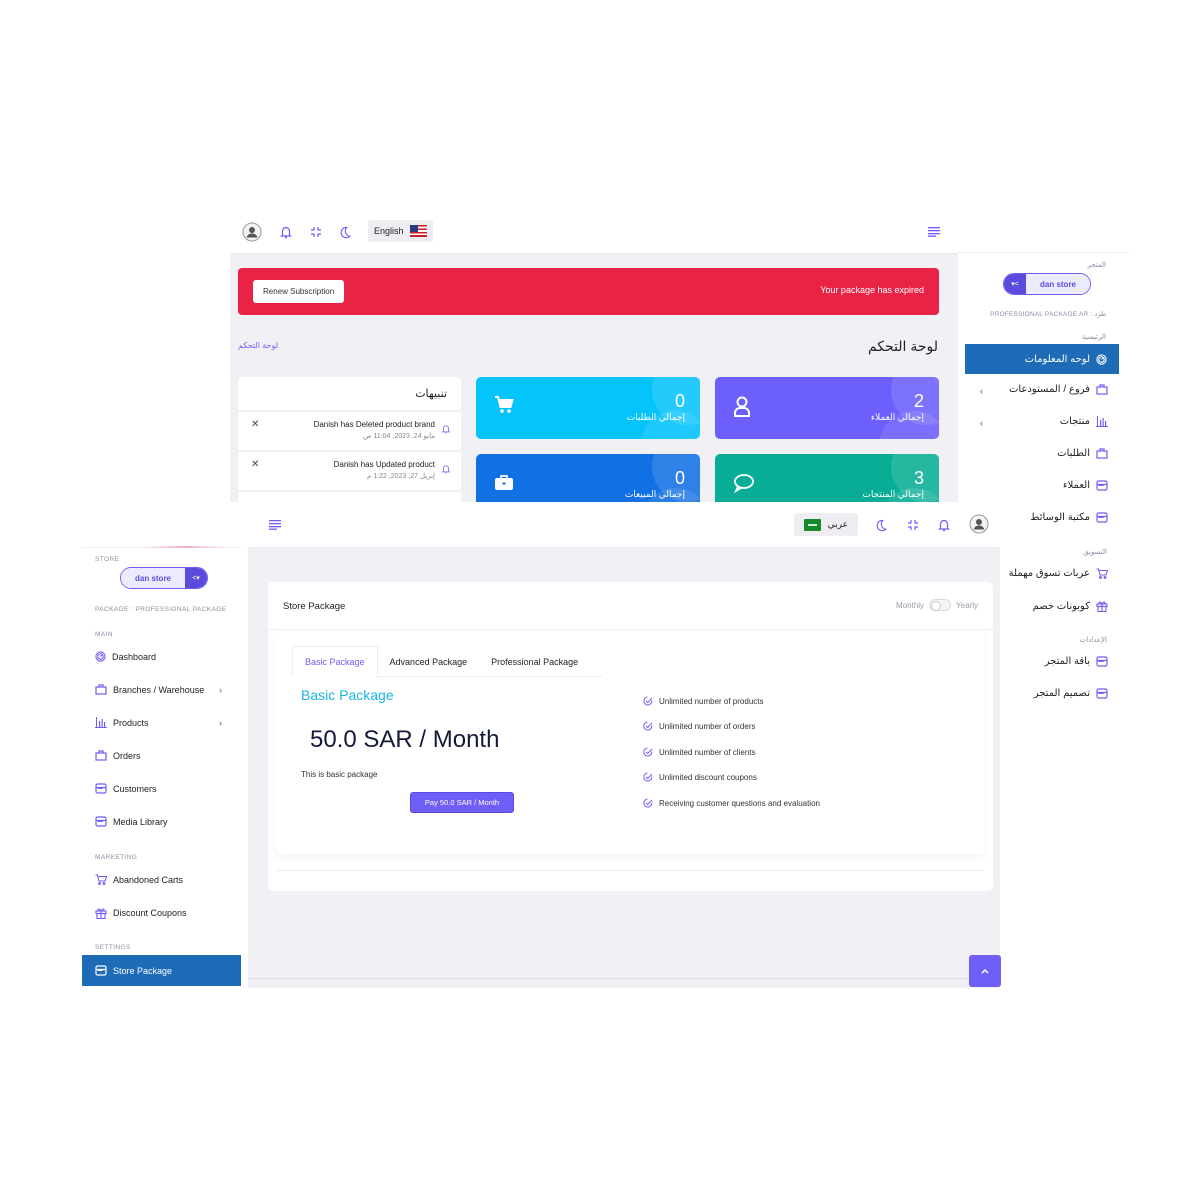 Image resolution: width=1200 pixels, height=1200 pixels. I want to click on breadcrumb: لوحة التحكم, so click(258, 345).